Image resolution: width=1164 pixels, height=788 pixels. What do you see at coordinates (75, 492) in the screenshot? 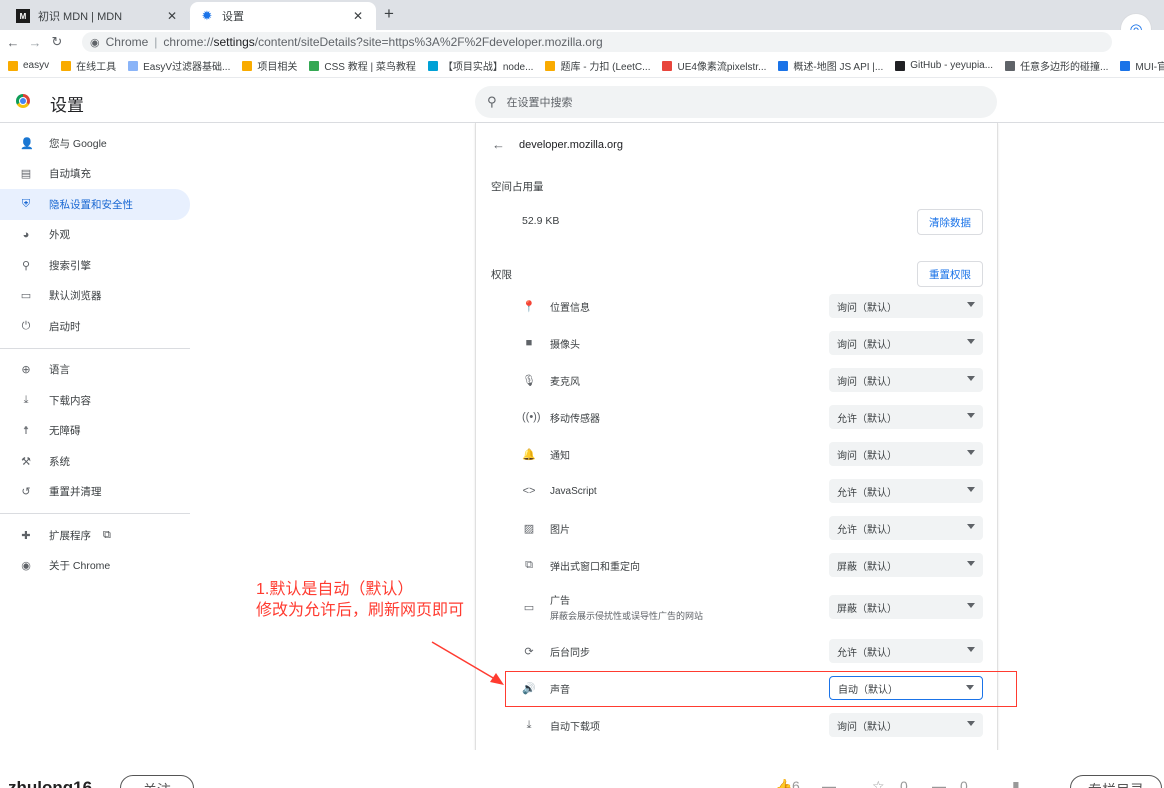
I see `sidebar-item-label: 重置并清理` at bounding box center [75, 492].